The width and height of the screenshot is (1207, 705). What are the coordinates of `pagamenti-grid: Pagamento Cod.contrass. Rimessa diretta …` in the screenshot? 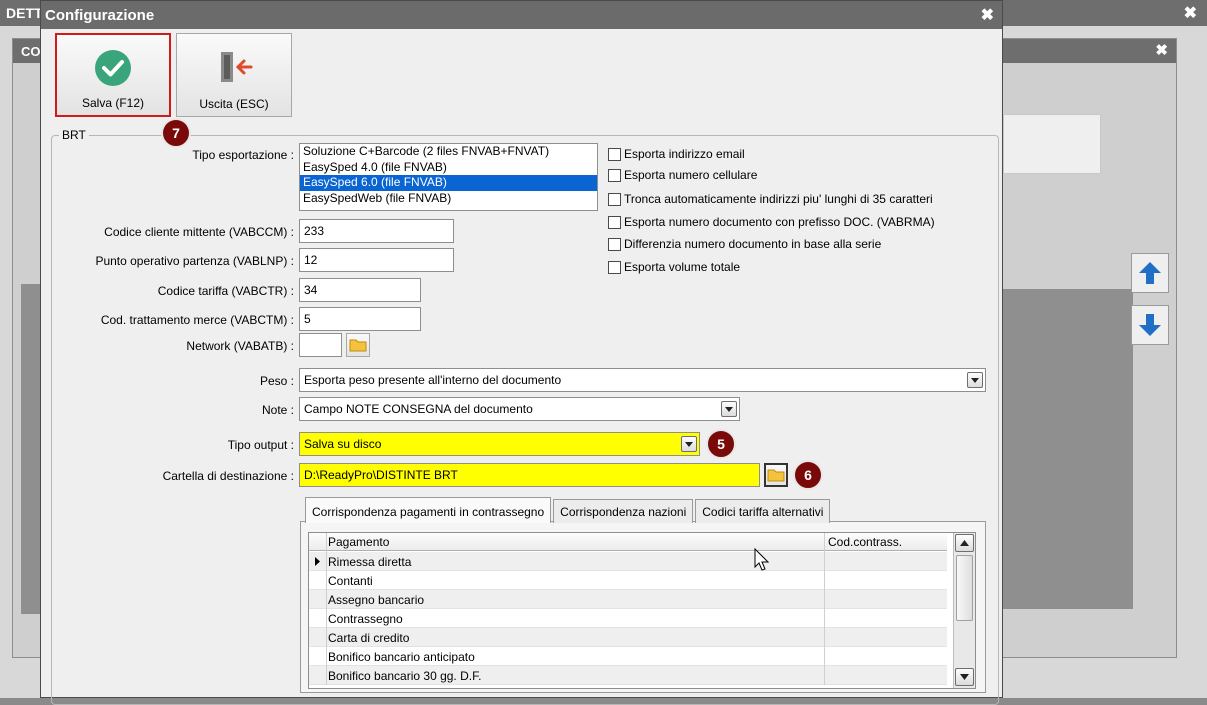 It's located at (642, 610).